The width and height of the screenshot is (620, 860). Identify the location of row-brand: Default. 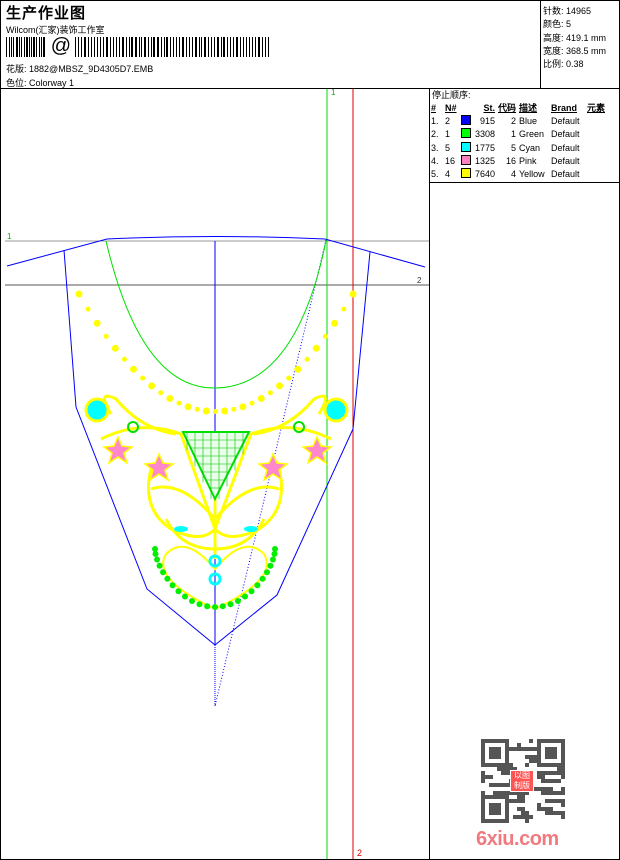
(565, 174).